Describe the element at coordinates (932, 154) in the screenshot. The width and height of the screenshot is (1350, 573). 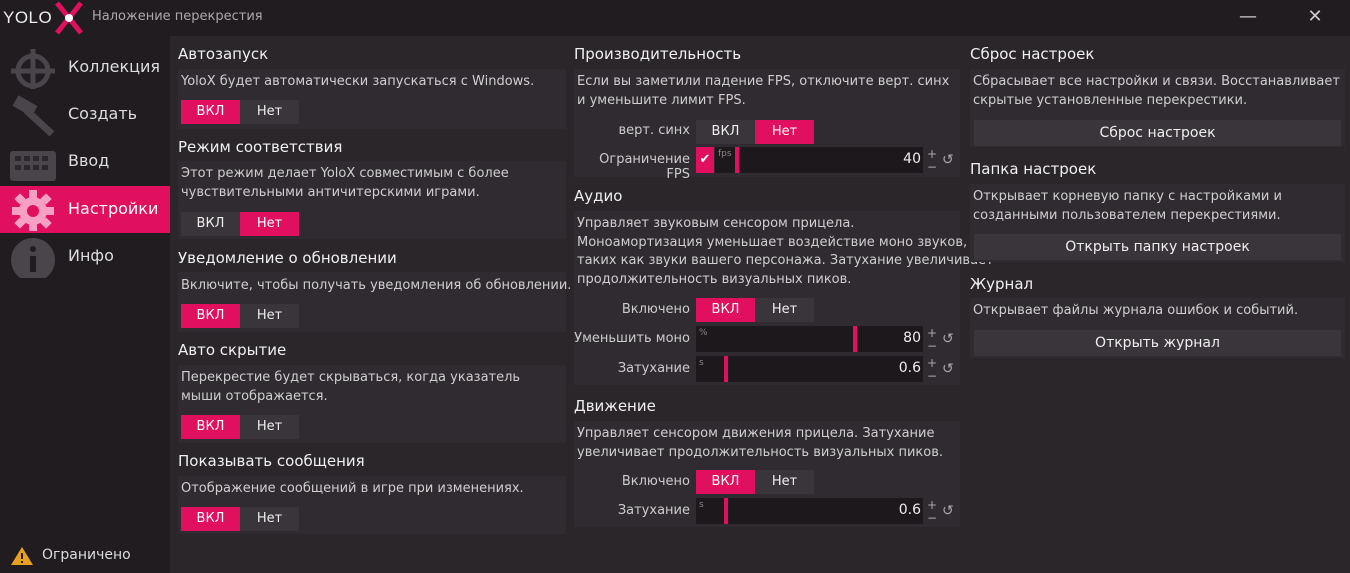
I see `fps-increment-button: +` at that location.